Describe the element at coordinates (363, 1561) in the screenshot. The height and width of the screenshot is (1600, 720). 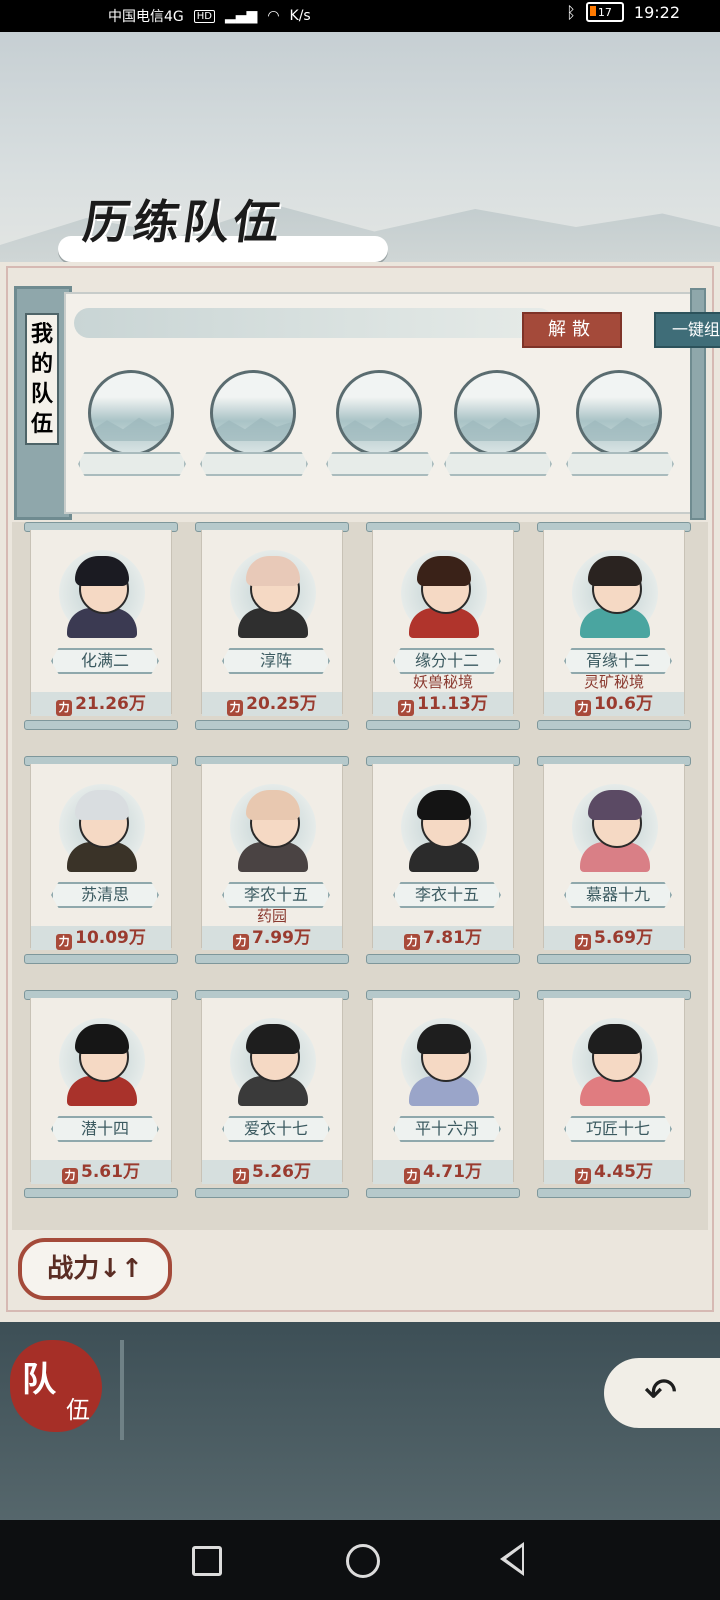
I see `home-icon` at that location.